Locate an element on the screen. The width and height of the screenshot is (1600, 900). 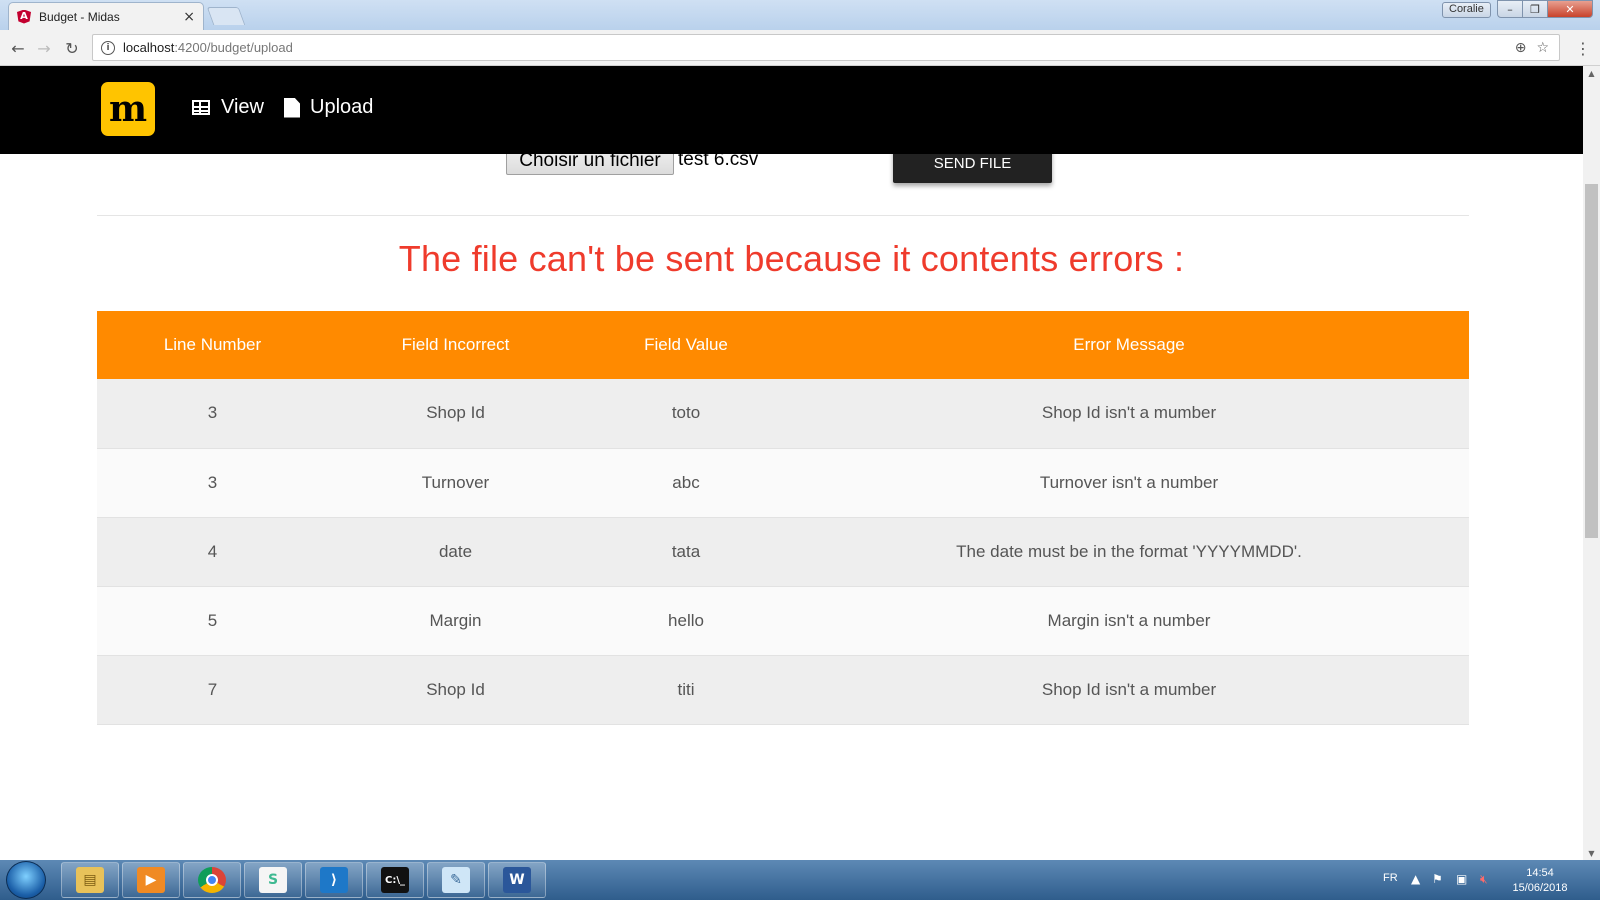
cell-field-incorrect: Margin is located at coordinates (455, 621).